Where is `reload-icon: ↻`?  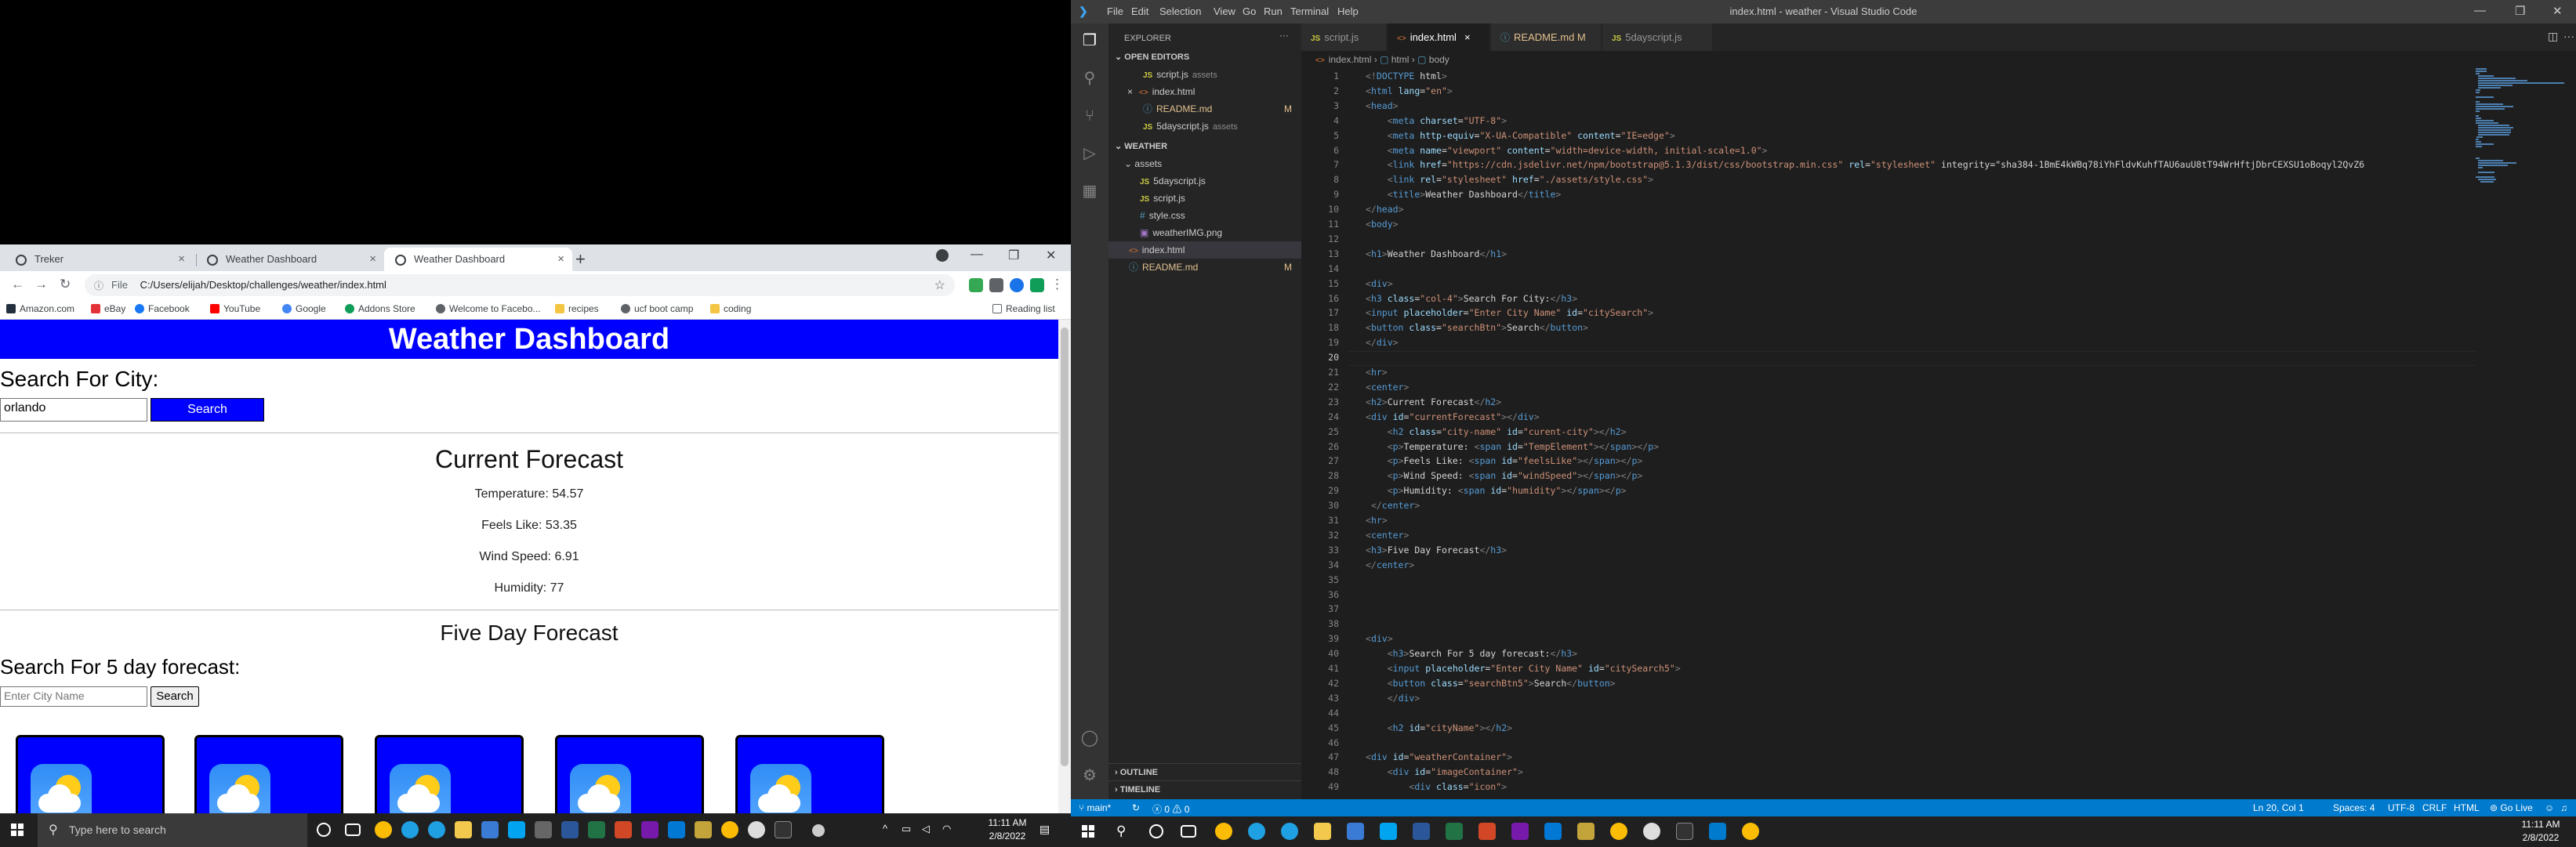 reload-icon: ↻ is located at coordinates (66, 285).